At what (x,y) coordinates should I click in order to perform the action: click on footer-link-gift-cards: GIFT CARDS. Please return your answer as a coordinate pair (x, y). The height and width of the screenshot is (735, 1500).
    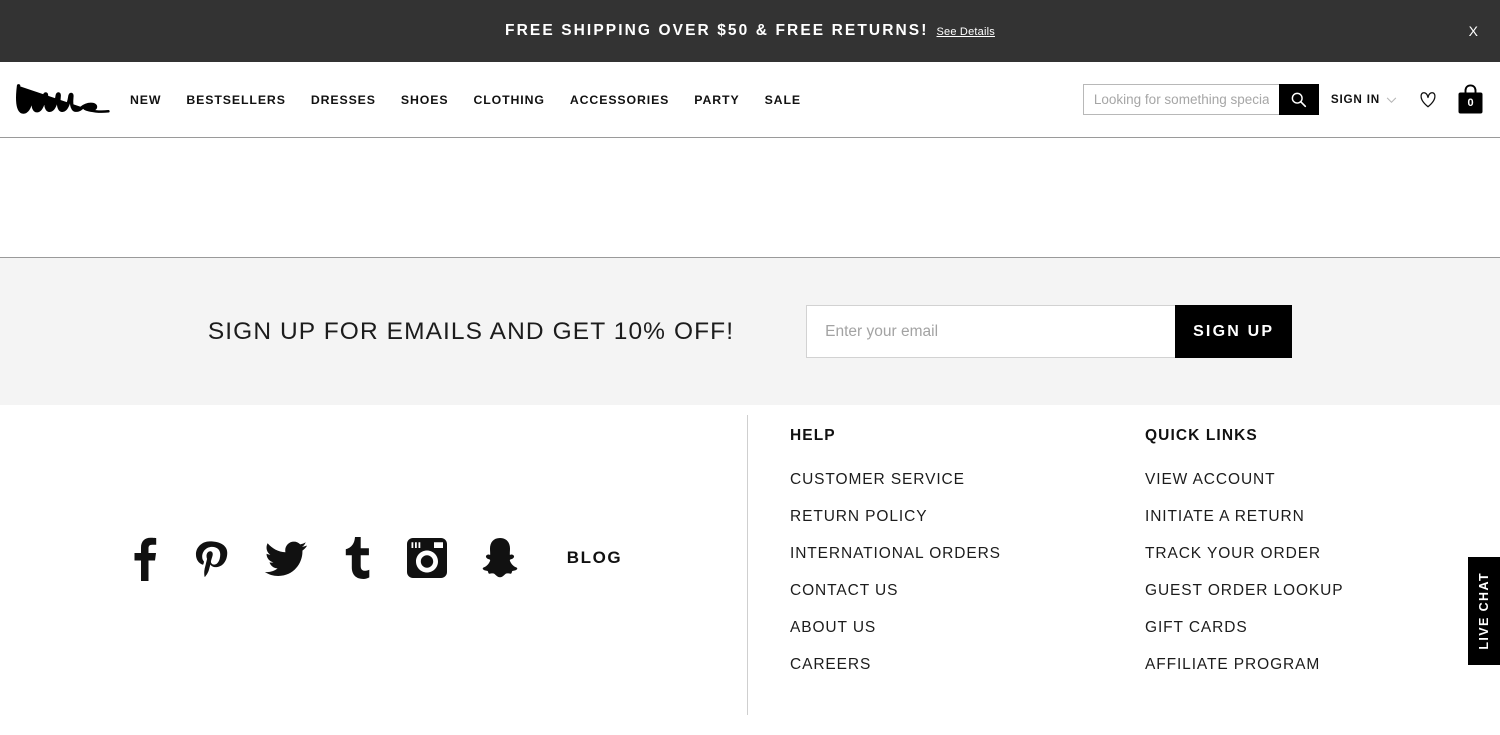
    Looking at the image, I should click on (1322, 628).